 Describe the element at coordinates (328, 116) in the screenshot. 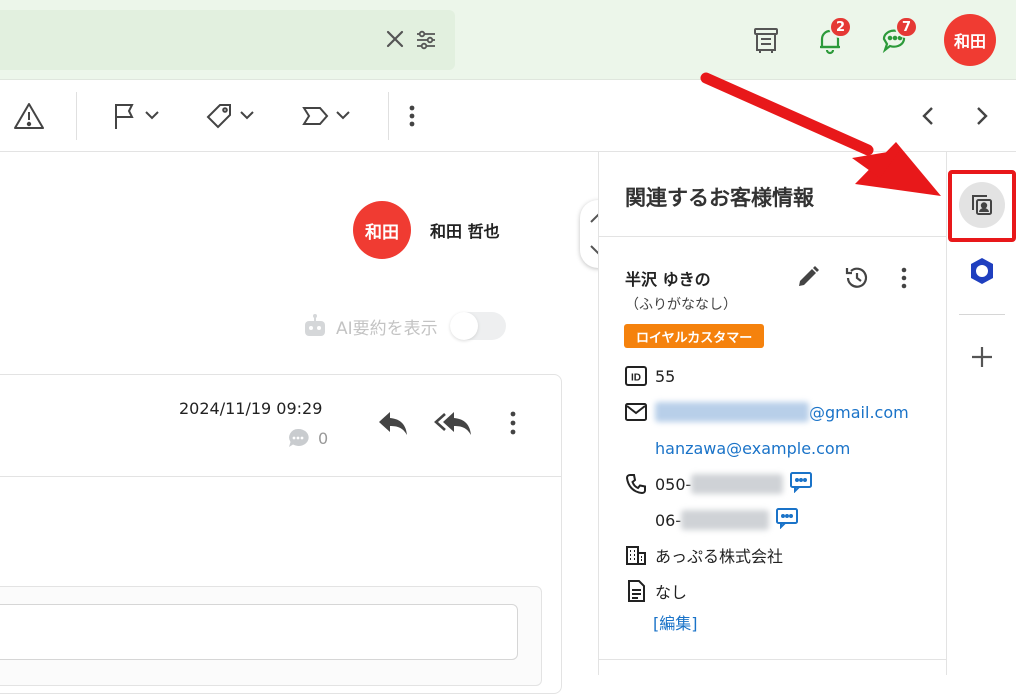

I see `label-dropdown-button` at that location.